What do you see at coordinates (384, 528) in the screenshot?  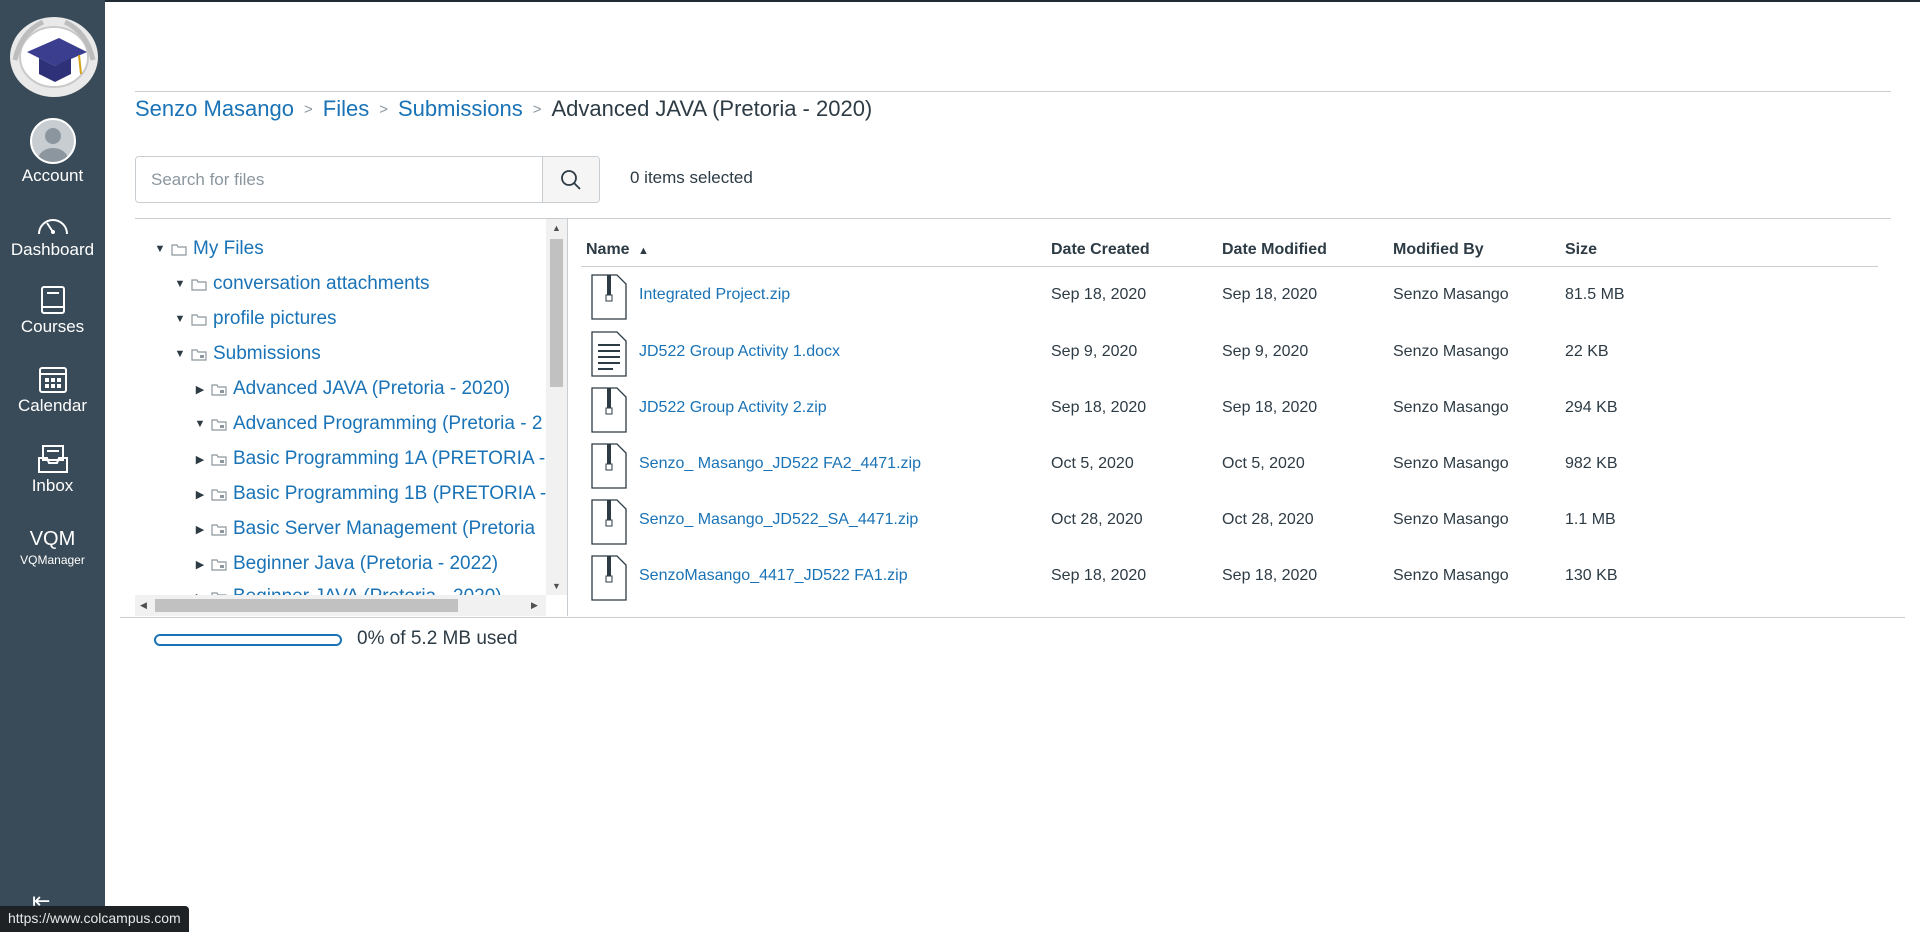 I see `tree-item-label: Basic Server Management (Pretoria` at bounding box center [384, 528].